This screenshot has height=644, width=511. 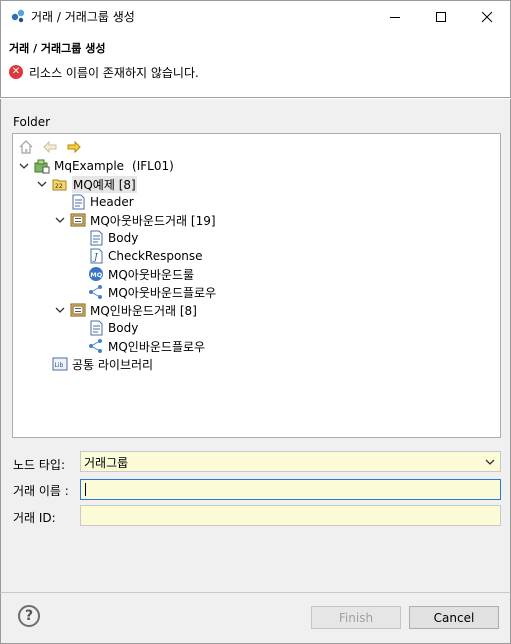 I want to click on library-icon: Lib, so click(x=60, y=364).